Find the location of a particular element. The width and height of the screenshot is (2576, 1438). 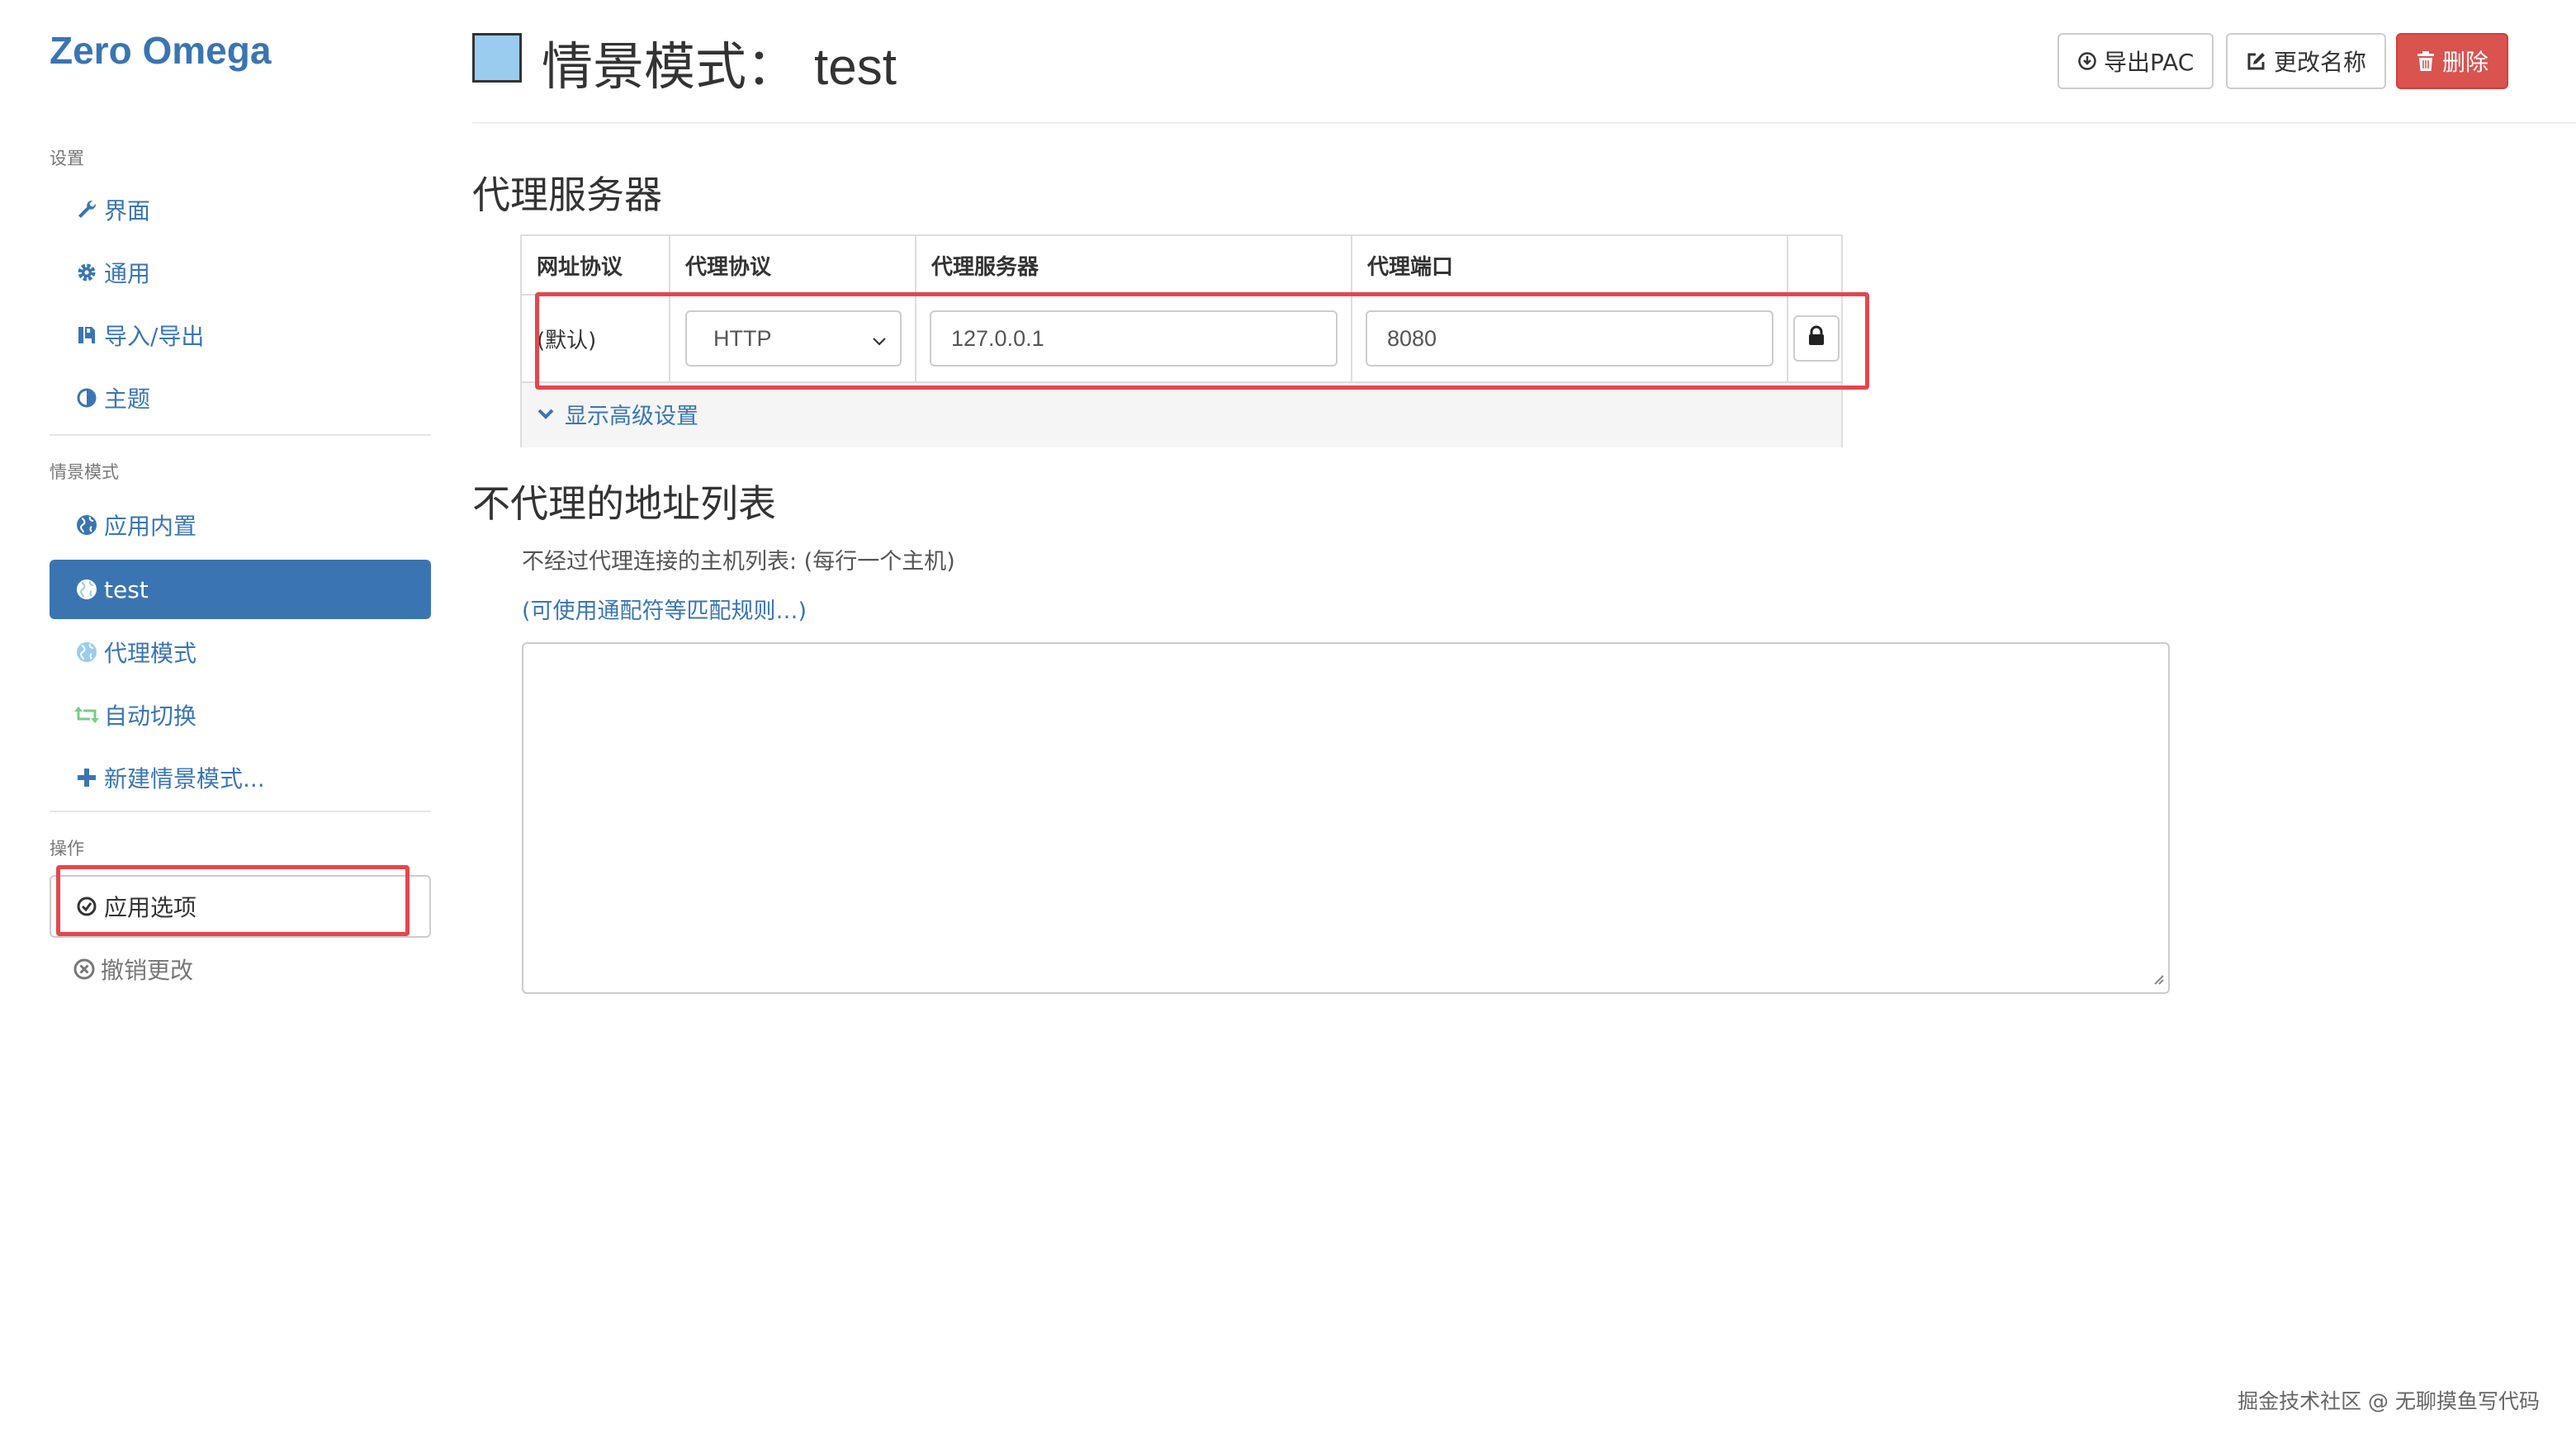

bypass-section-title: 不代理的地址列表 is located at coordinates (624, 503).